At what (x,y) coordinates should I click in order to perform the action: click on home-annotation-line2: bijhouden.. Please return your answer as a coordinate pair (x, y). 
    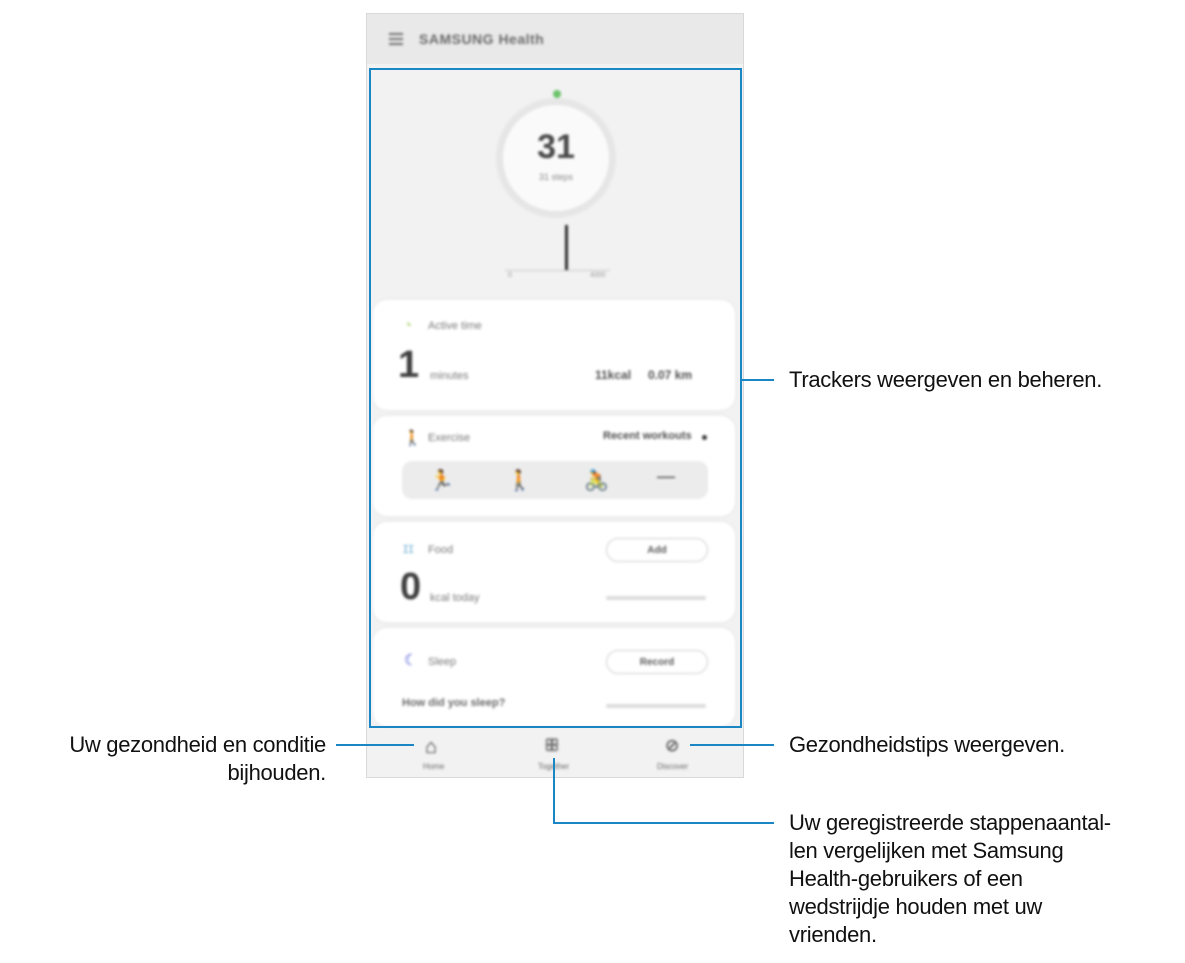
    Looking at the image, I should click on (276, 772).